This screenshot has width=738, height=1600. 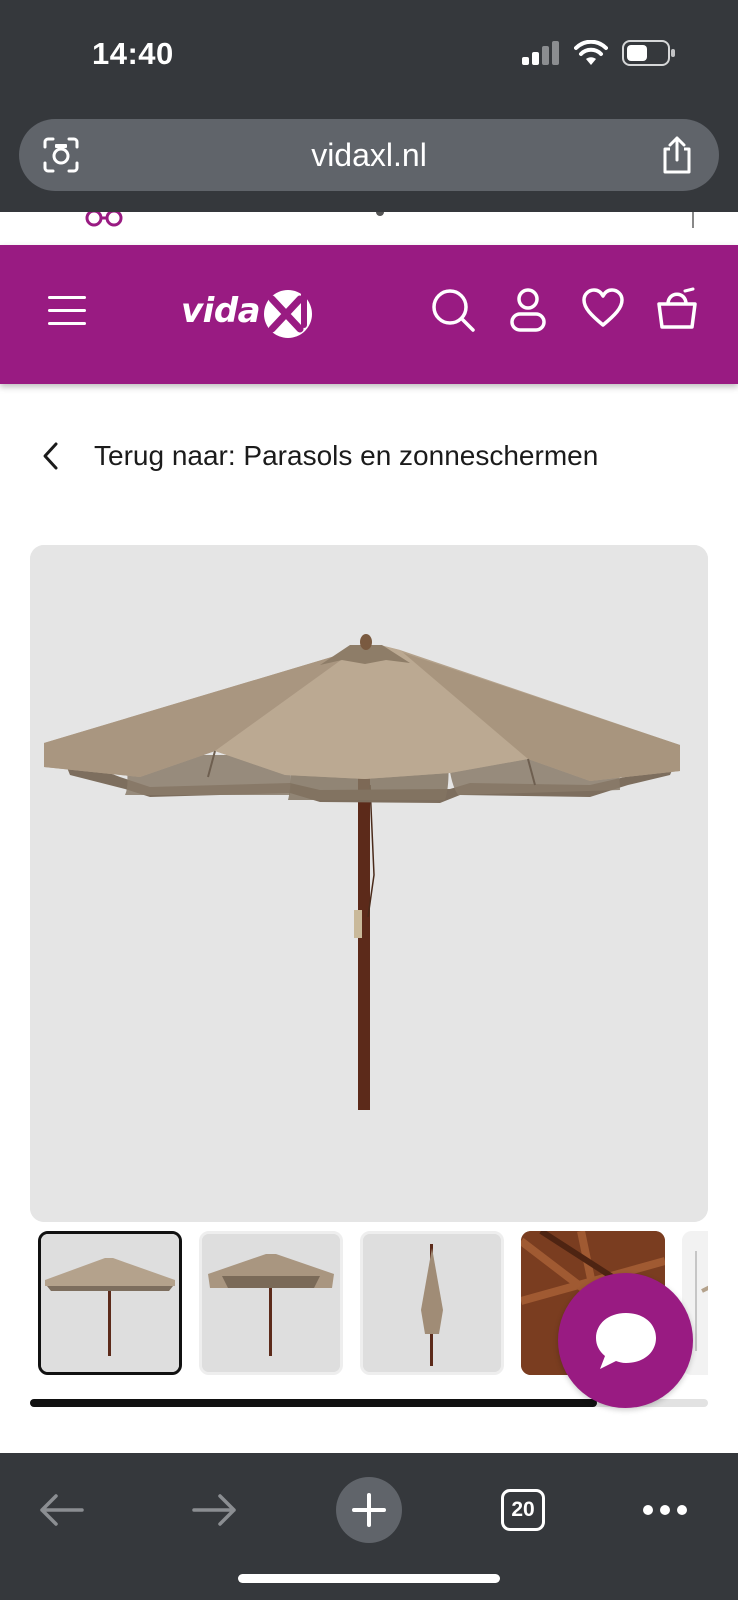 What do you see at coordinates (313, 1403) in the screenshot?
I see `gallery-scroll-thumb` at bounding box center [313, 1403].